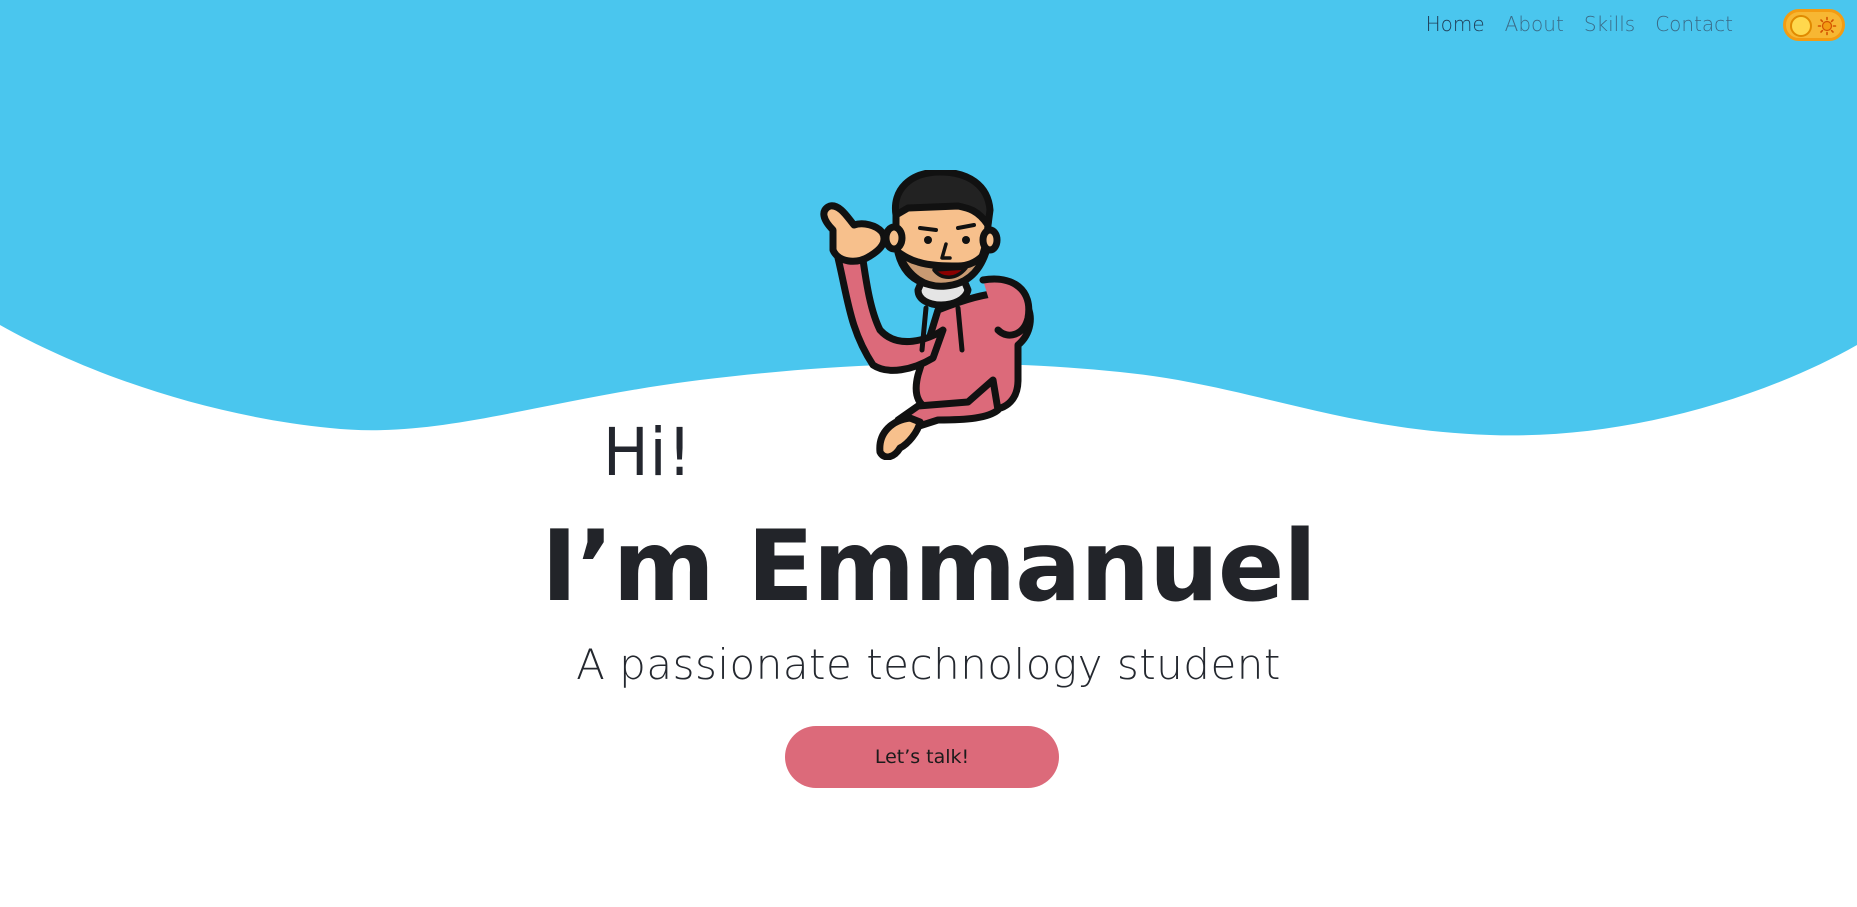 Image resolution: width=1857 pixels, height=907 pixels. What do you see at coordinates (648, 452) in the screenshot?
I see `greeting-text: Hi!` at bounding box center [648, 452].